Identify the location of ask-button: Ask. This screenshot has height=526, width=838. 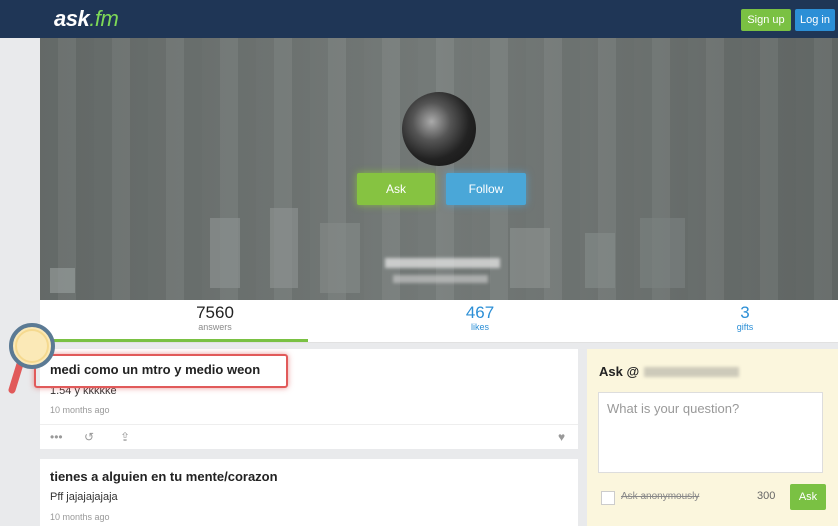
(396, 189).